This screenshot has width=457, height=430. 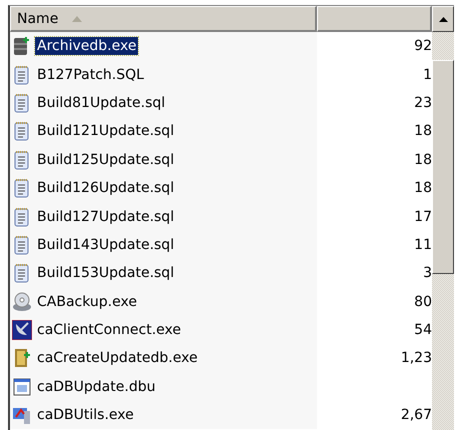 I want to click on up-arrow-icon, so click(x=443, y=19).